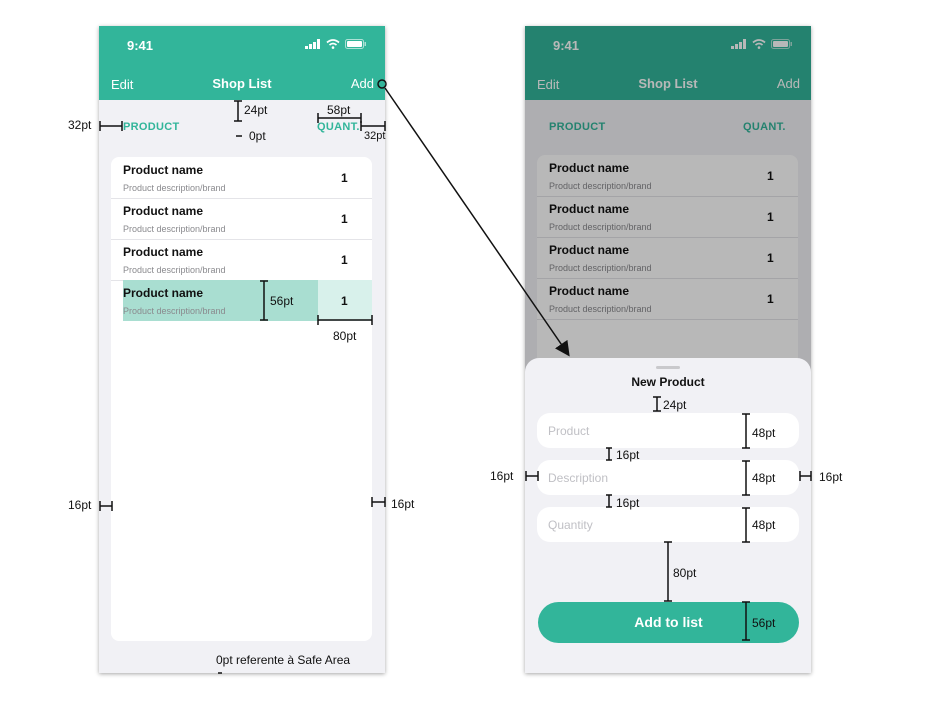  What do you see at coordinates (283, 660) in the screenshot?
I see `safe-area-label: 0pt referente à Safe Area` at bounding box center [283, 660].